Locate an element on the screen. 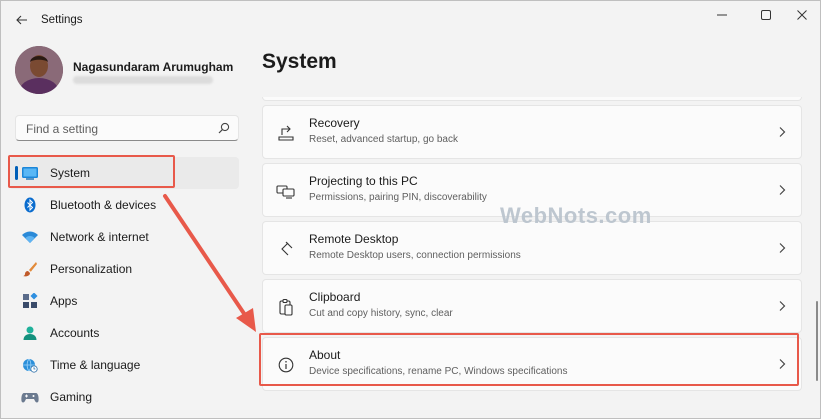 This screenshot has width=821, height=419. sidebar-item-label: Bluetooth & devices is located at coordinates (103, 205).